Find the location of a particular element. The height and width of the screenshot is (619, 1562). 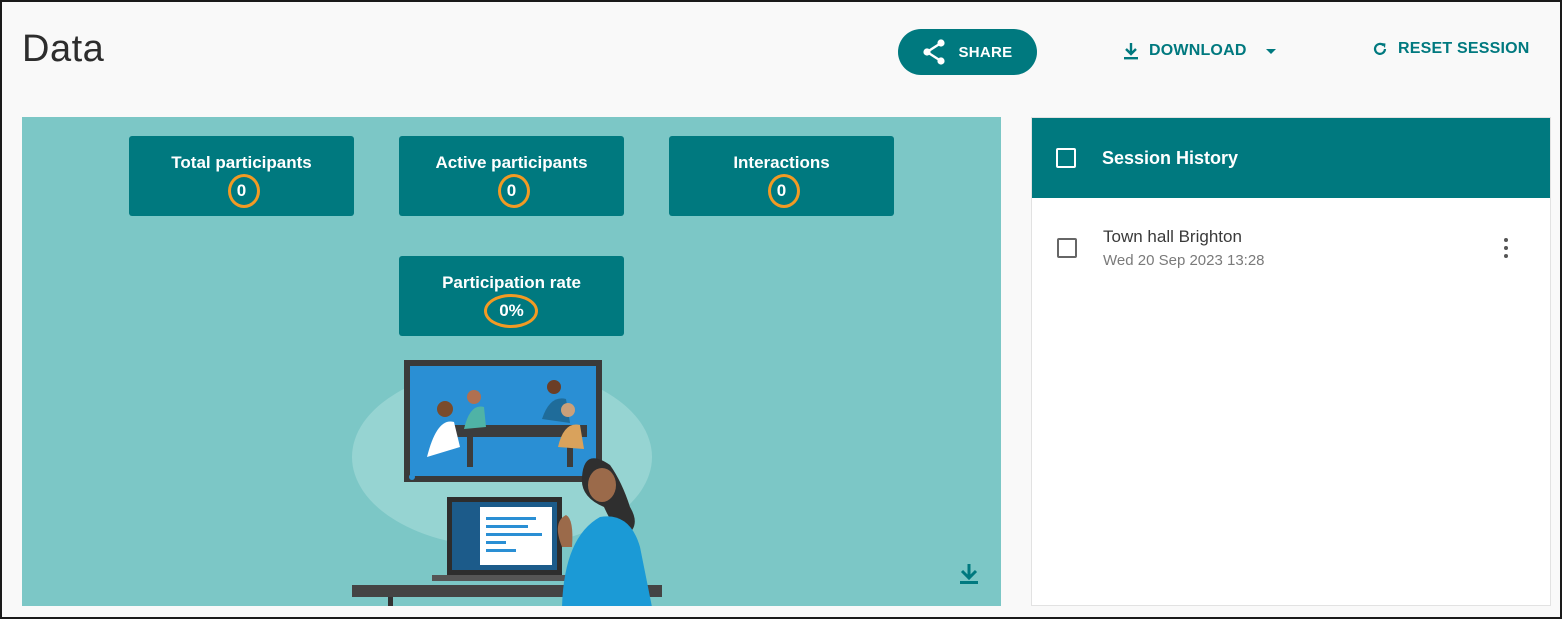

stat-value: 0% is located at coordinates (511, 310).